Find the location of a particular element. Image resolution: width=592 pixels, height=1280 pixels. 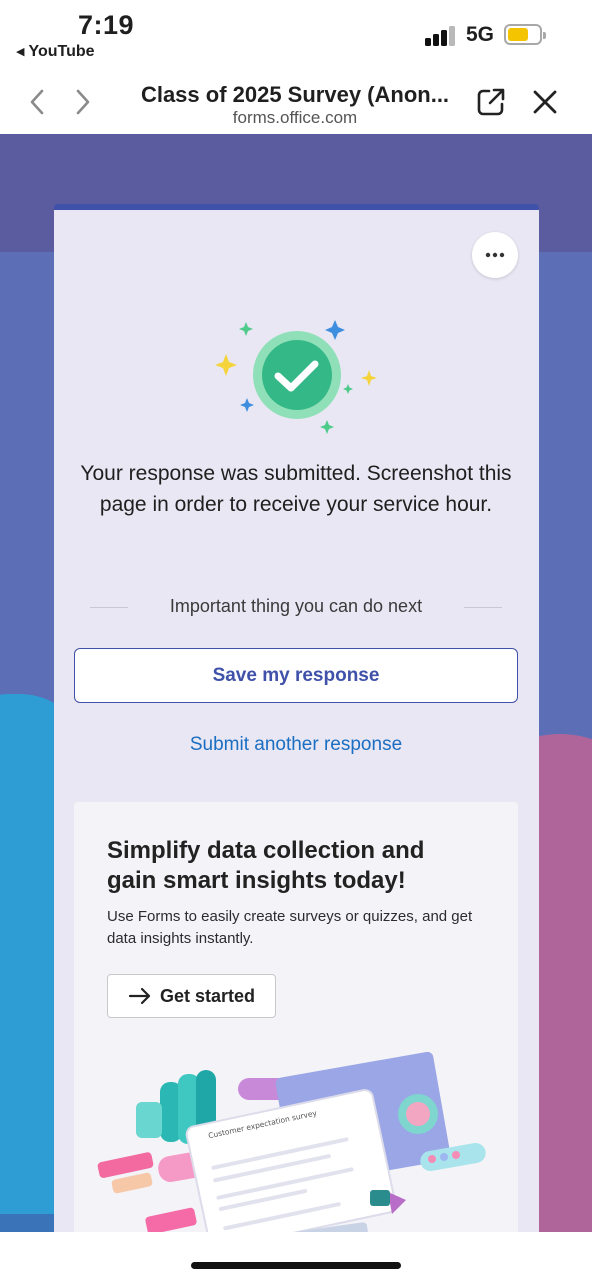

get-started-label: Get started is located at coordinates (207, 995).